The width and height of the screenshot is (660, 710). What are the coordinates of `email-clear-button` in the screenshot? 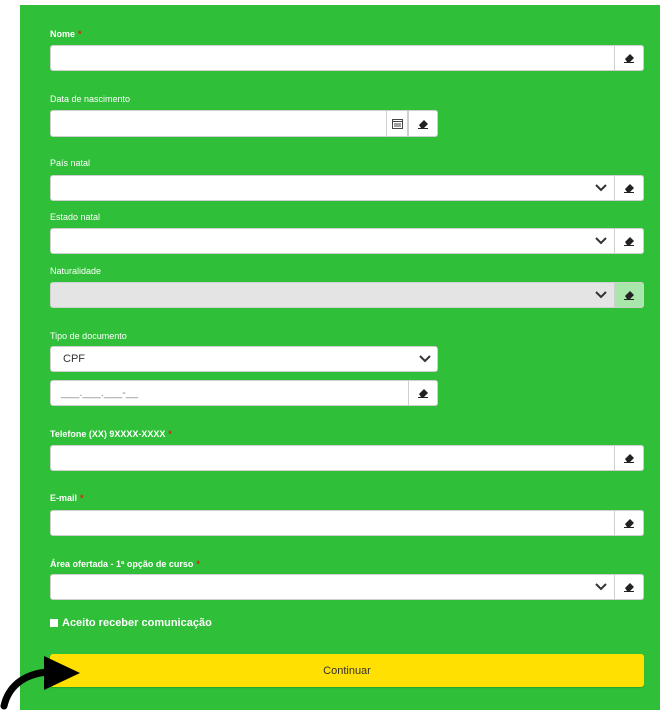 It's located at (629, 523).